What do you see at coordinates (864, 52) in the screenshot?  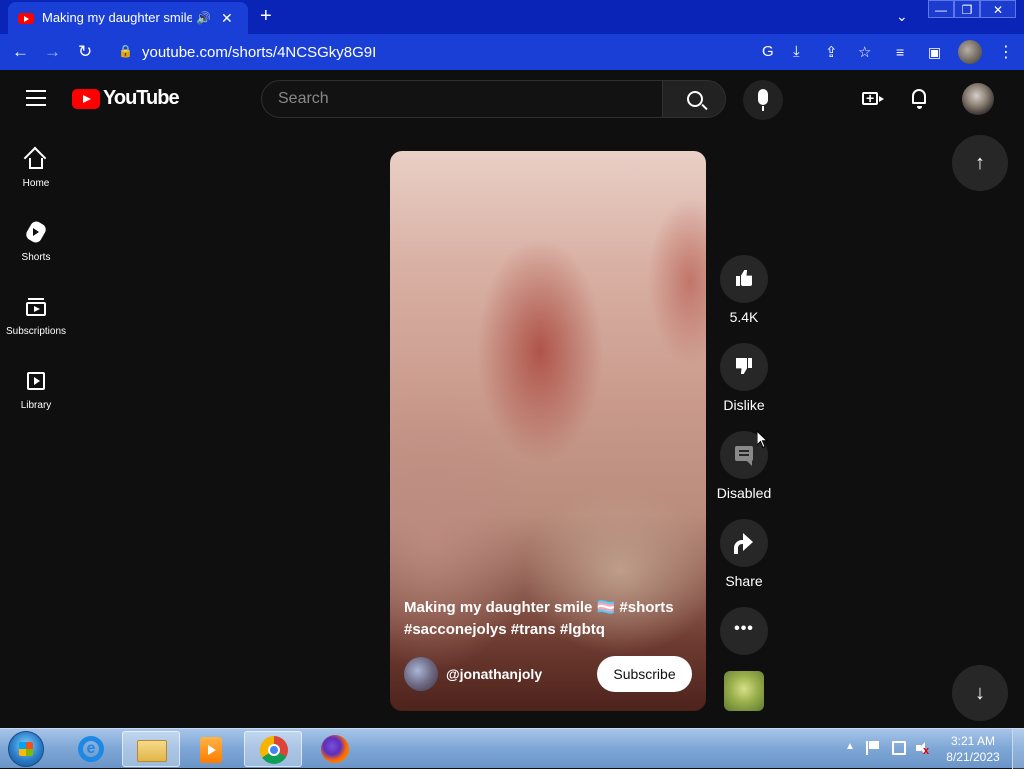 I see `bookmark-star-icon: ☆` at bounding box center [864, 52].